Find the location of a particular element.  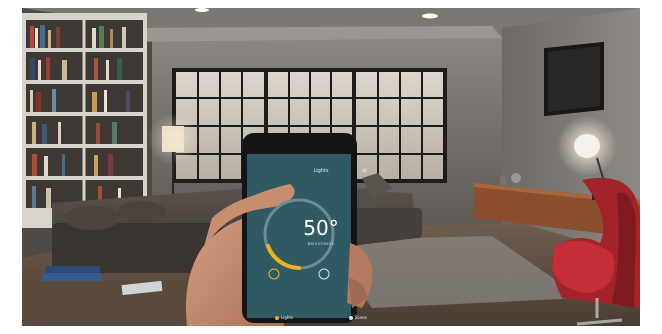

bookshelf is located at coordinates (84, 120).